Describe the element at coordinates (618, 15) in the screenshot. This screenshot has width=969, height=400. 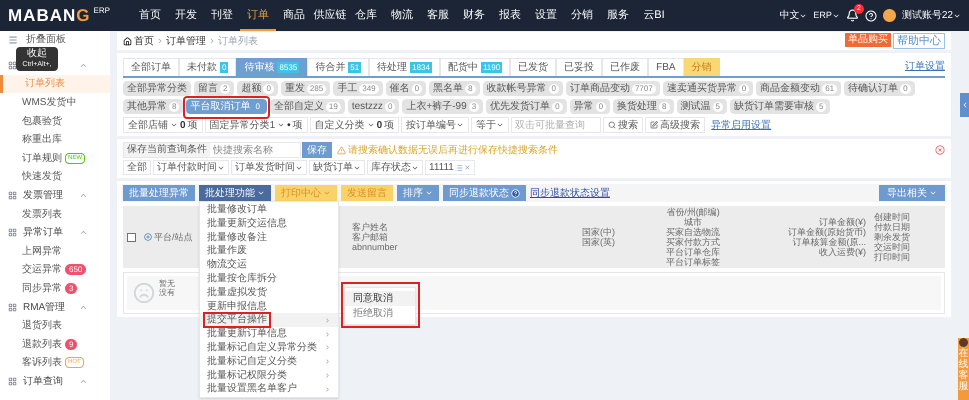
I see `nav-item: 服务` at that location.